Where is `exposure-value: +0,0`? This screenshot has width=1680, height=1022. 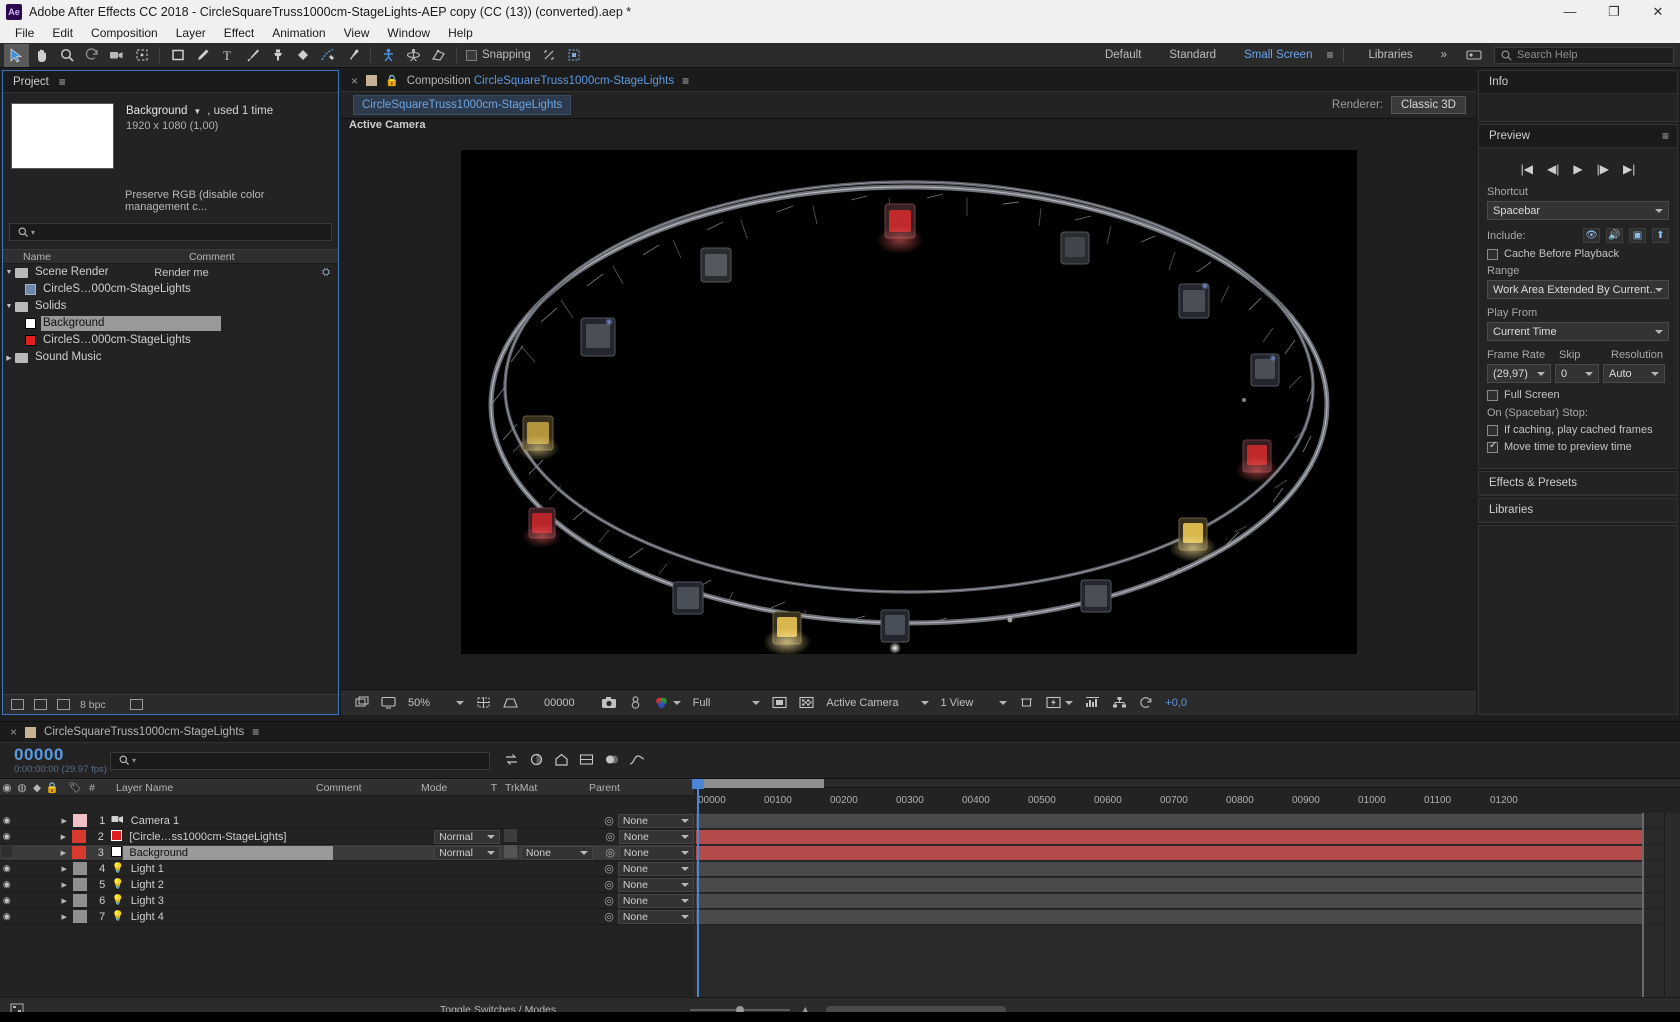 exposure-value: +0,0 is located at coordinates (1176, 703).